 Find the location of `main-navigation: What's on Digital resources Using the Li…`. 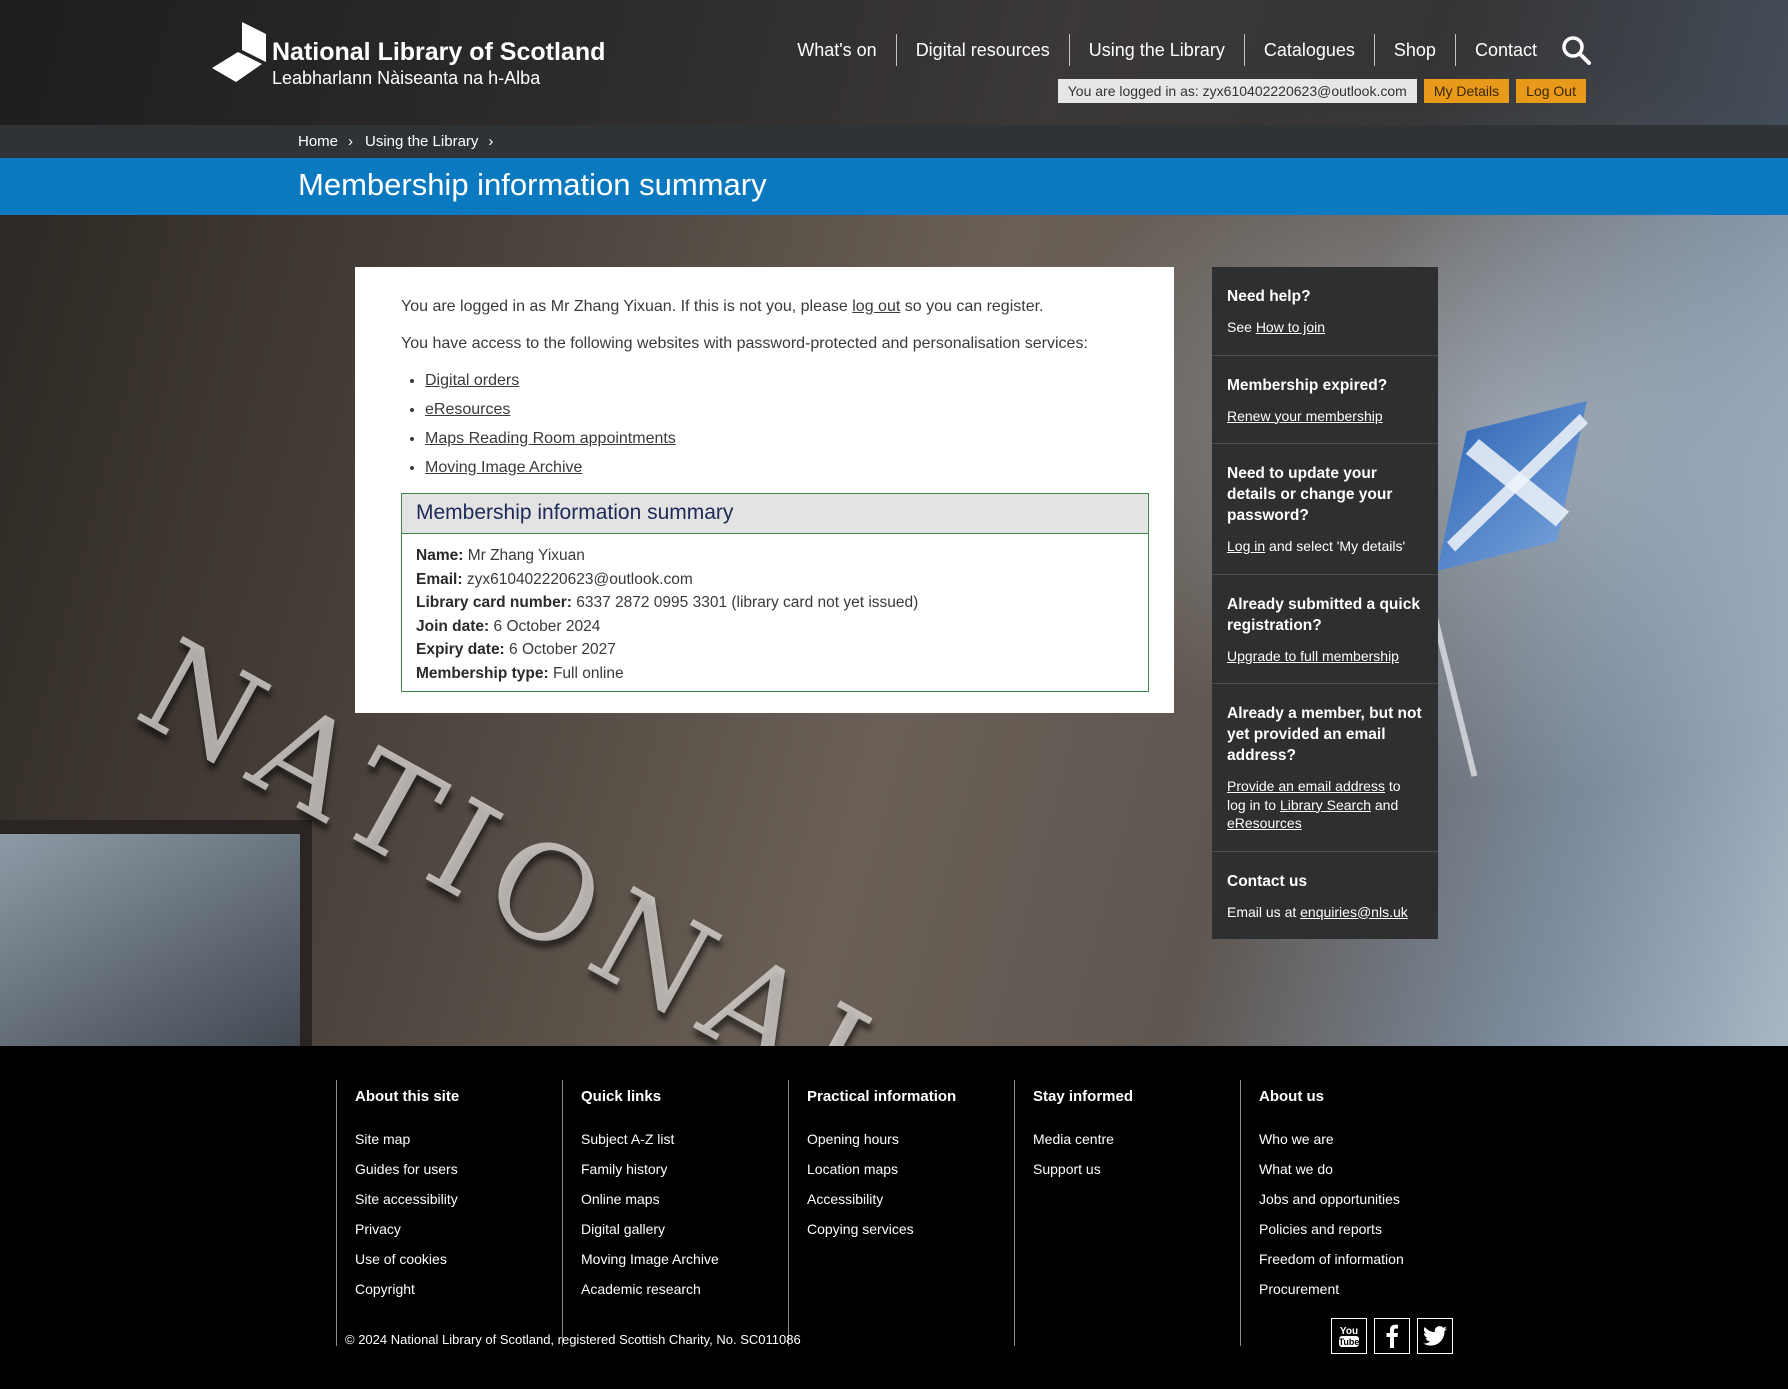

main-navigation: What's on Digital resources Using the Li… is located at coordinates (1185, 50).